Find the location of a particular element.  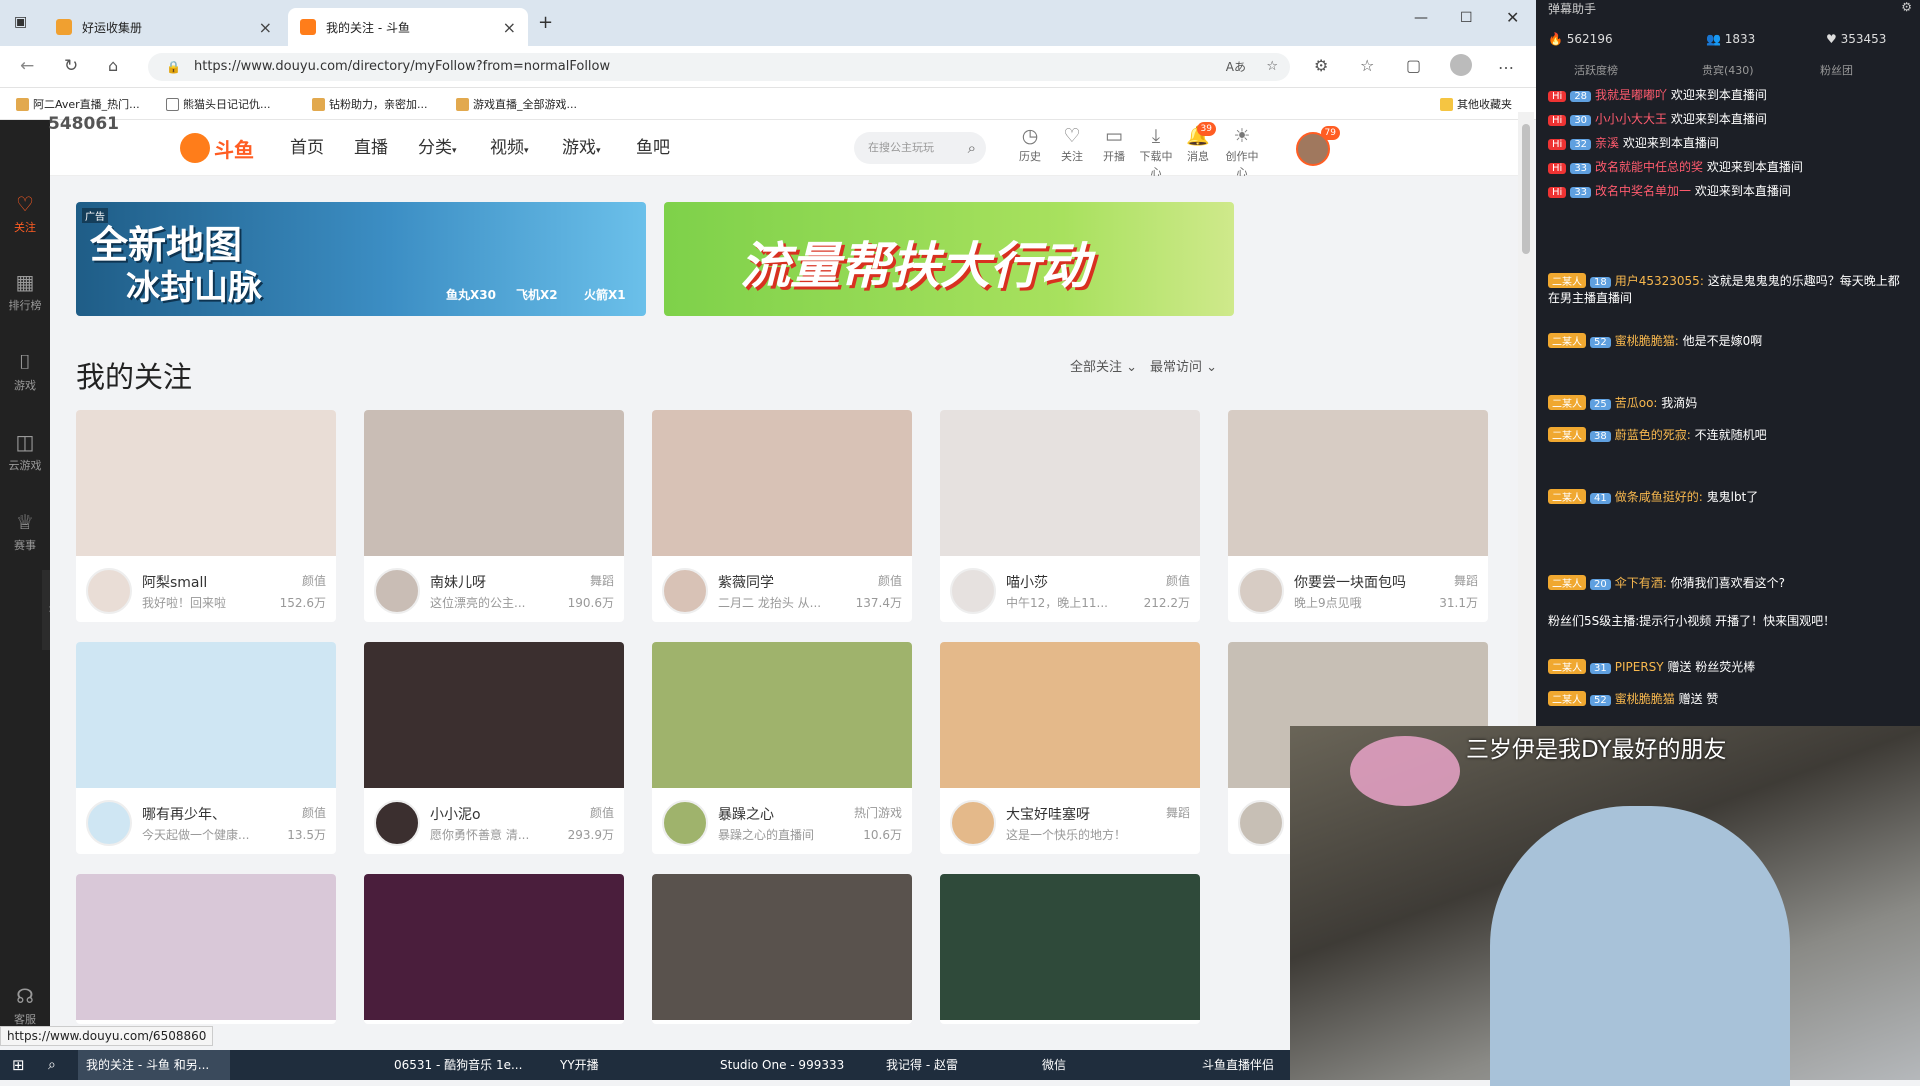

settings-icon: ⚙ is located at coordinates (1906, 7).